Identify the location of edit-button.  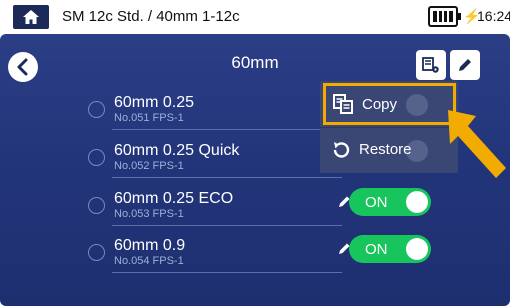
(465, 65).